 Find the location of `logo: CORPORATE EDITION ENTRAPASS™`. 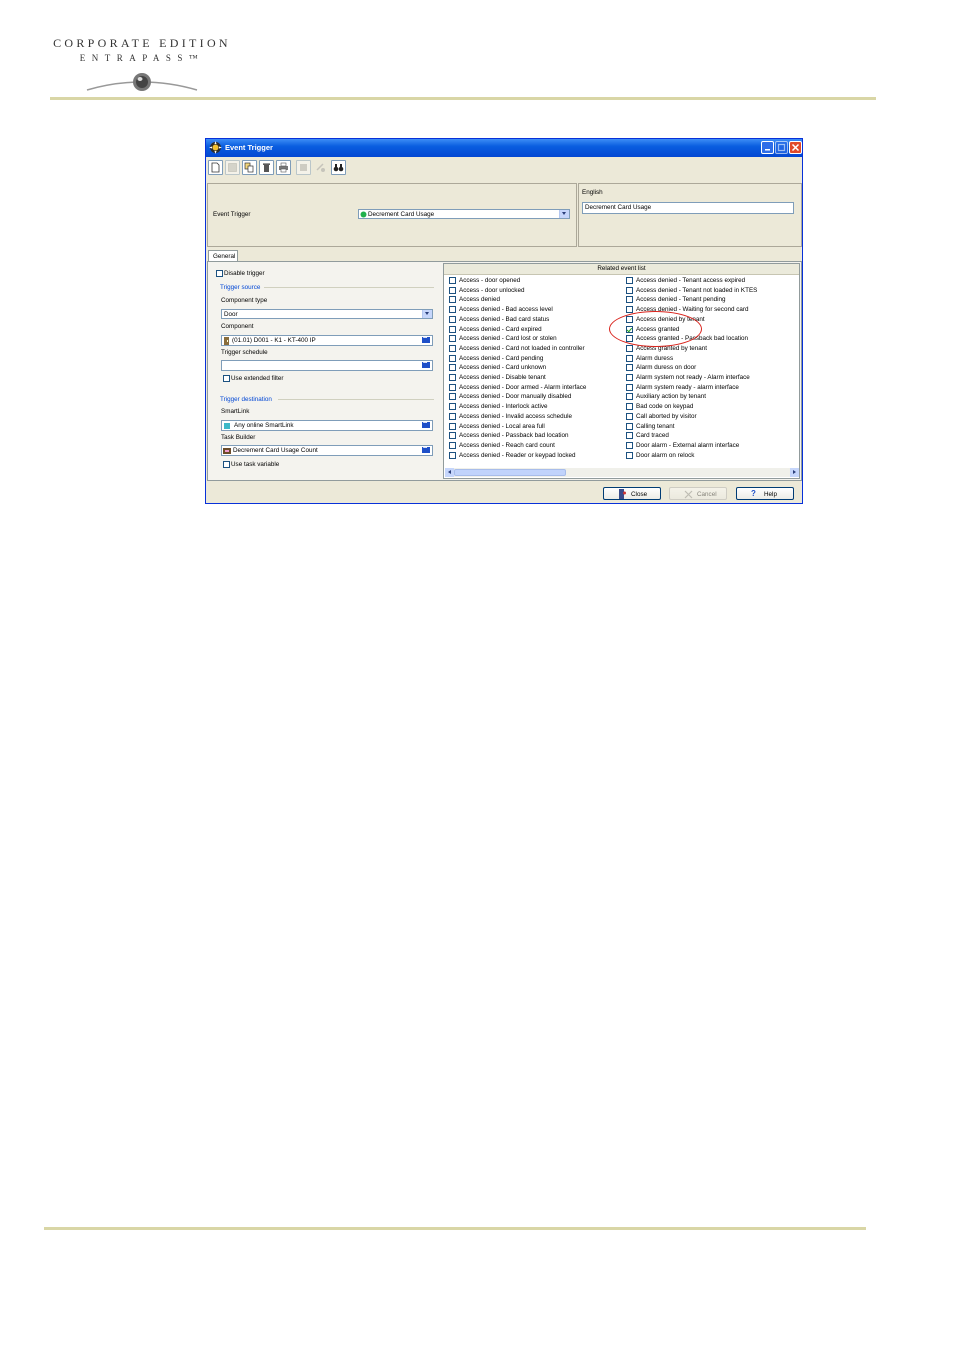

logo: CORPORATE EDITION ENTRAPASS™ is located at coordinates (142, 65).